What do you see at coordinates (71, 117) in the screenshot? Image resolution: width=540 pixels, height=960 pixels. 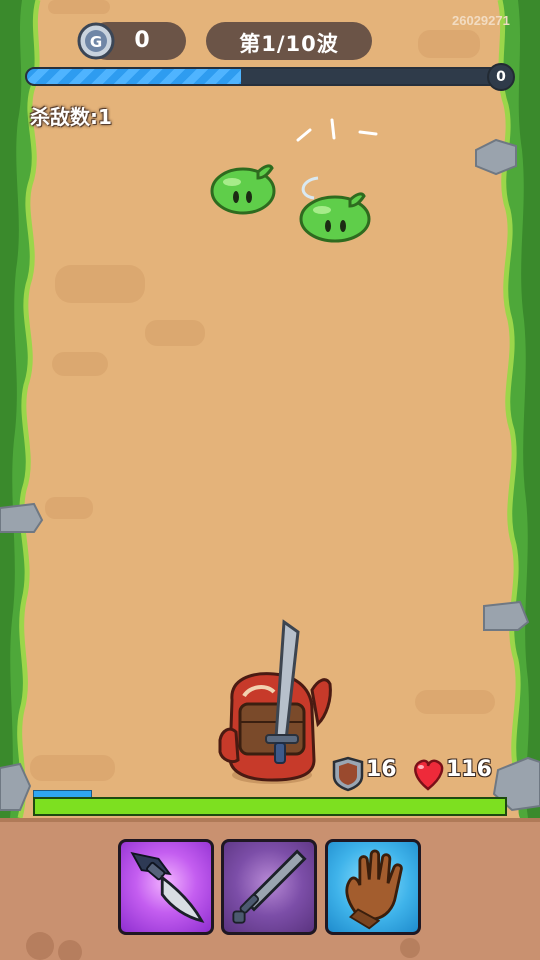 I see `kill-count: 杀敌数:1` at bounding box center [71, 117].